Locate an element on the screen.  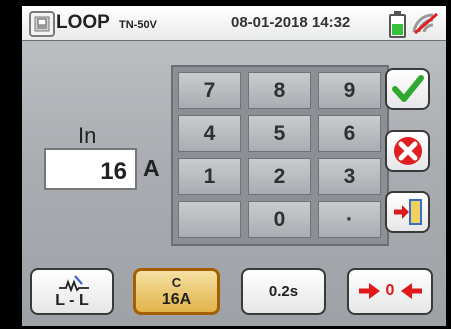
no-signal-icon is located at coordinates (425, 23).